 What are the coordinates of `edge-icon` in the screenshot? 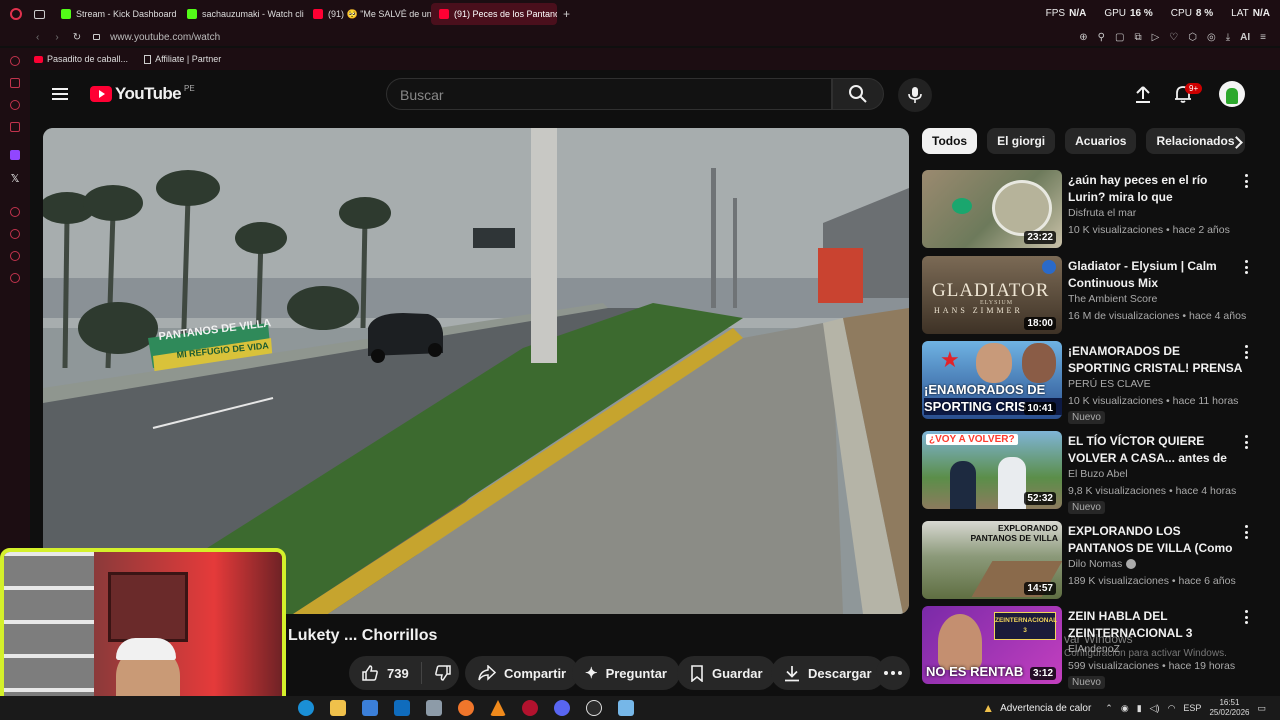 It's located at (306, 708).